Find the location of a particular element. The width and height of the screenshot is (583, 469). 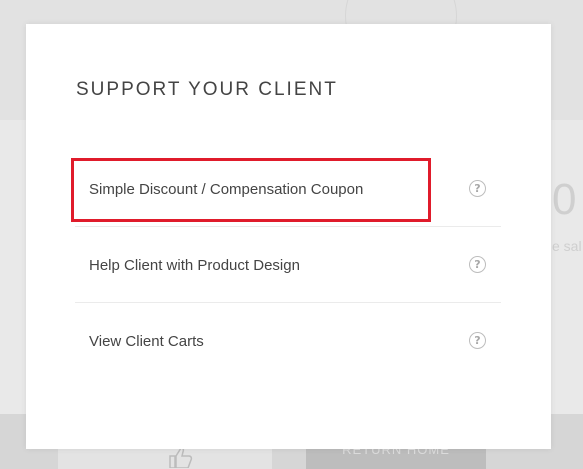

thumbs-up-icon is located at coordinates (181, 457).